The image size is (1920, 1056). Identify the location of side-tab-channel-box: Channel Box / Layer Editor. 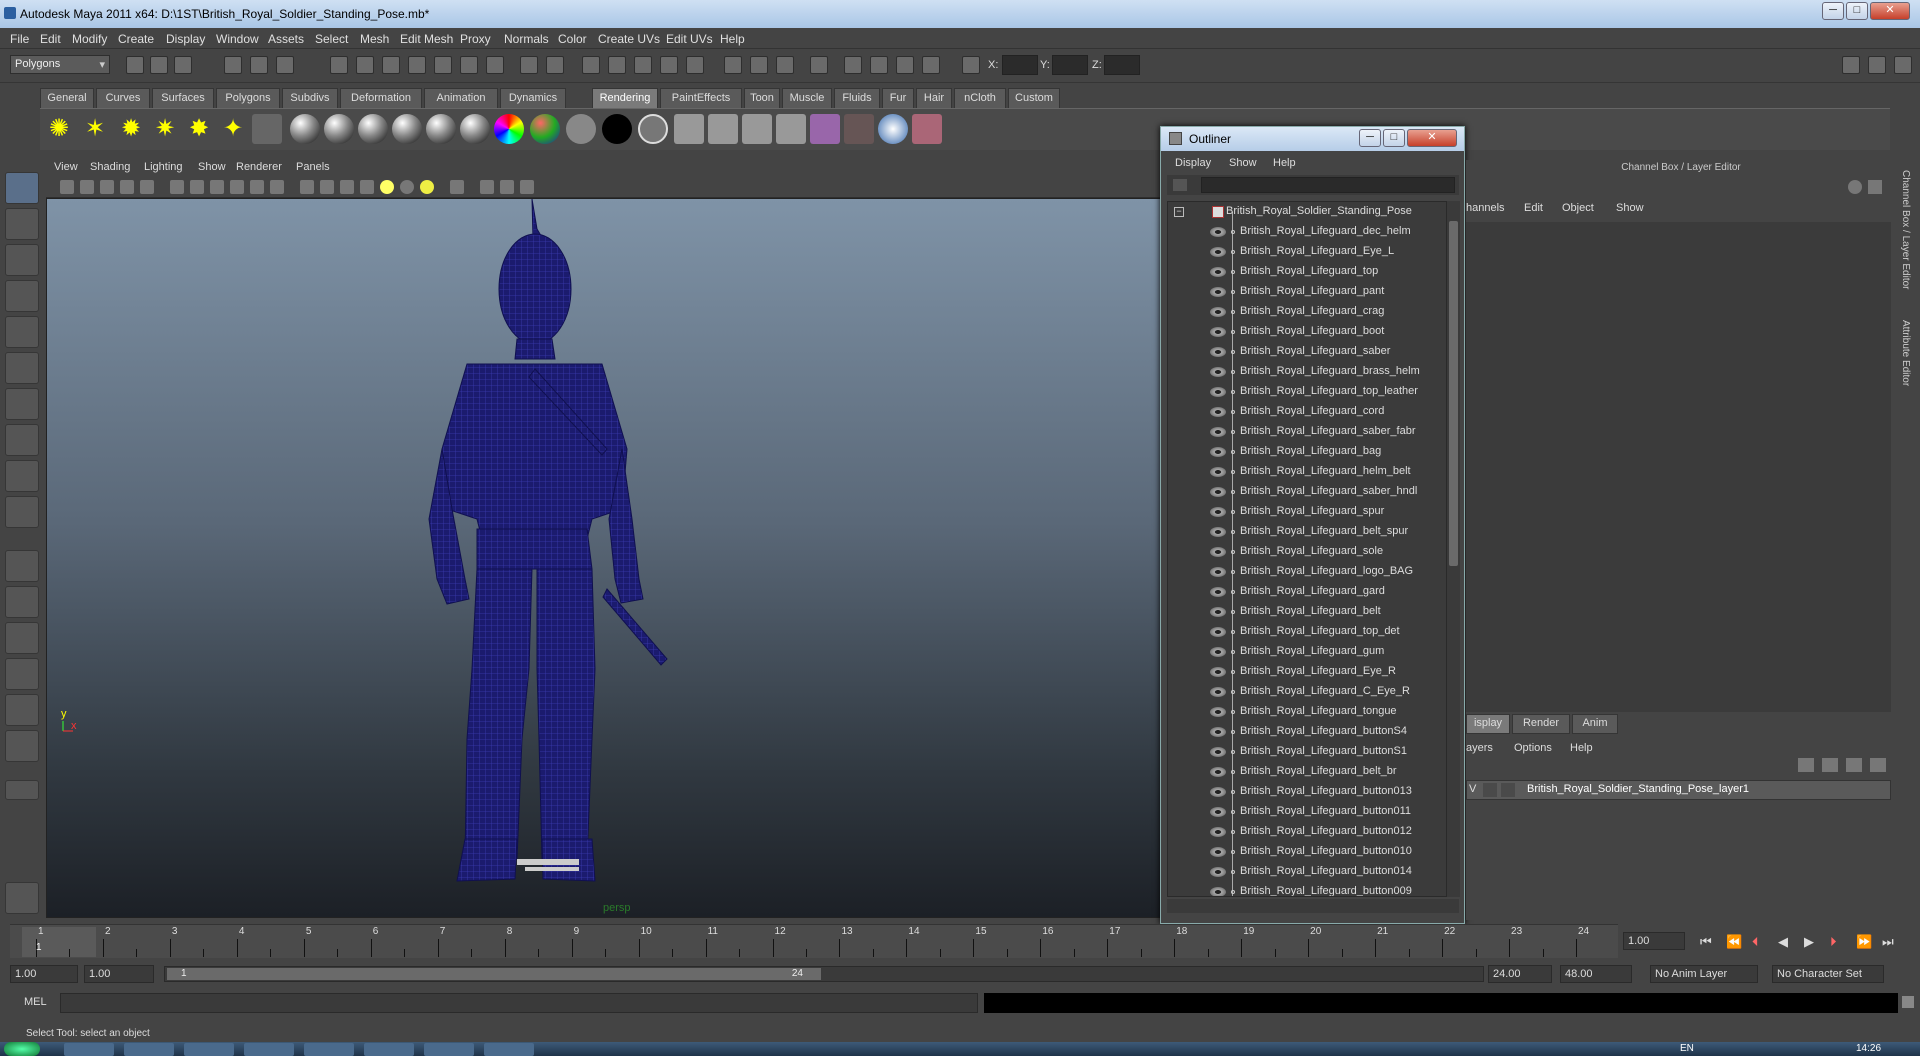
(1905, 230).